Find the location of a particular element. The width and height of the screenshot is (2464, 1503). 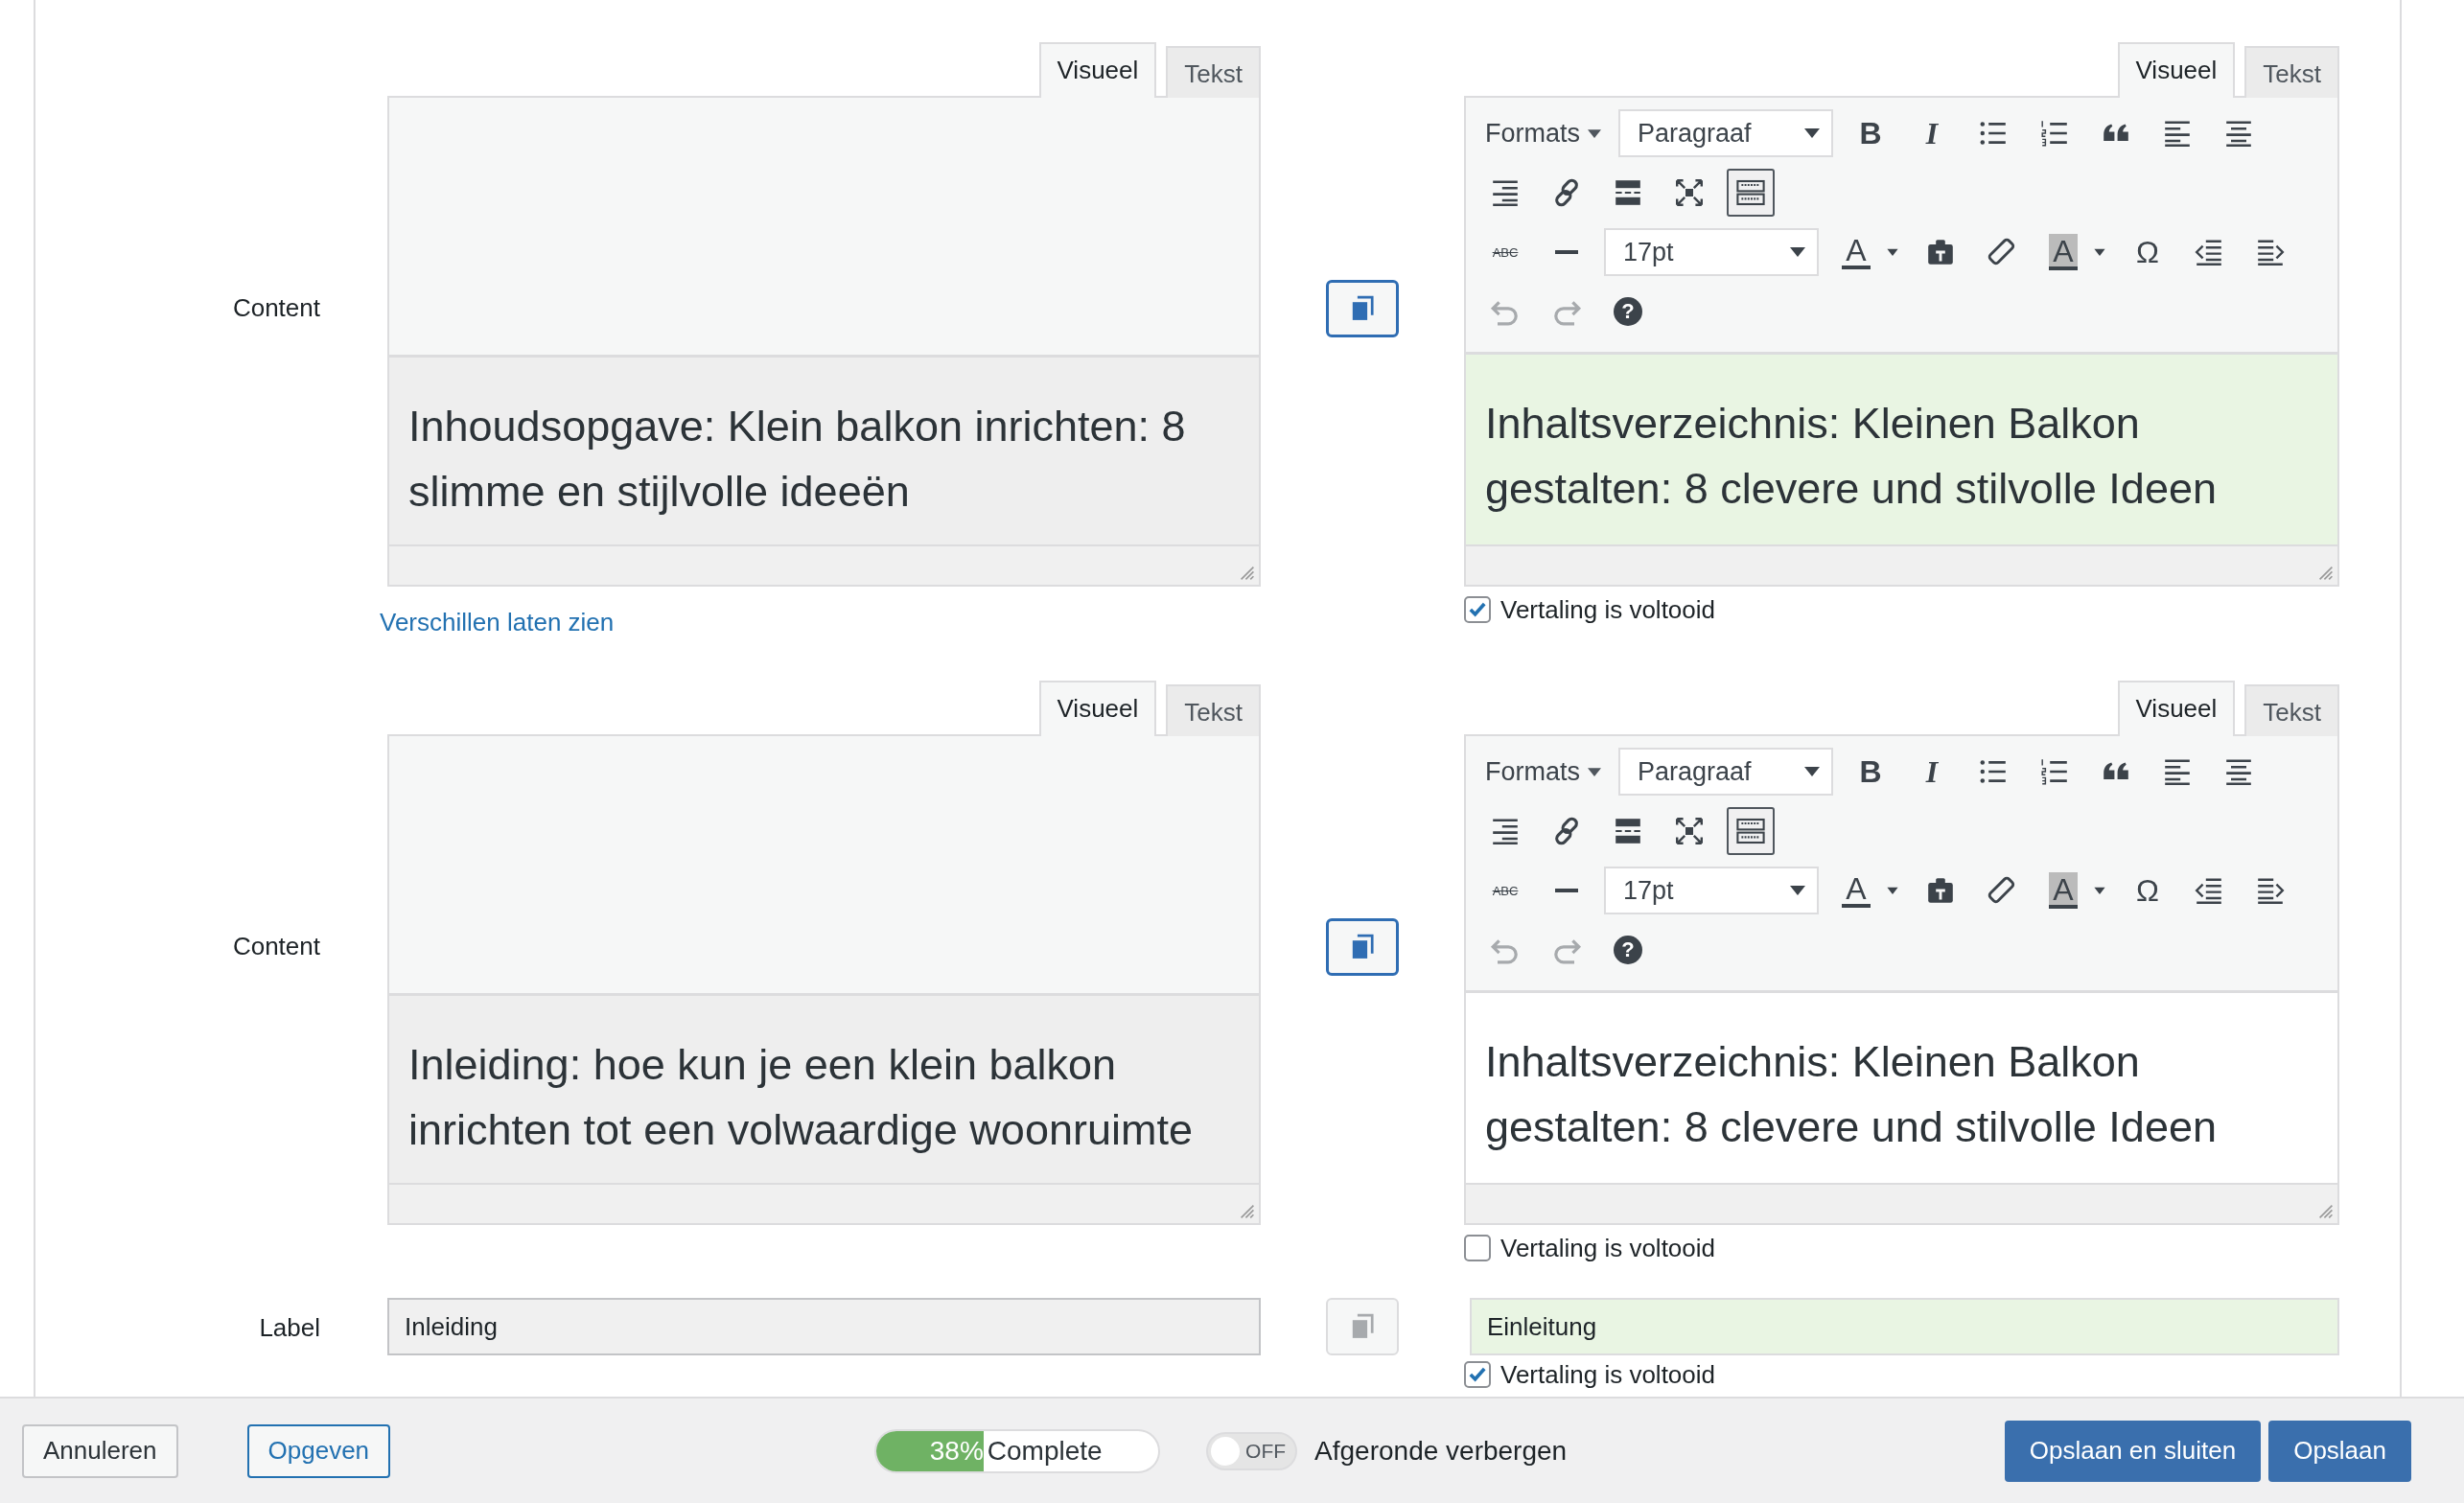

cancel-button: Annuleren is located at coordinates (100, 1451).